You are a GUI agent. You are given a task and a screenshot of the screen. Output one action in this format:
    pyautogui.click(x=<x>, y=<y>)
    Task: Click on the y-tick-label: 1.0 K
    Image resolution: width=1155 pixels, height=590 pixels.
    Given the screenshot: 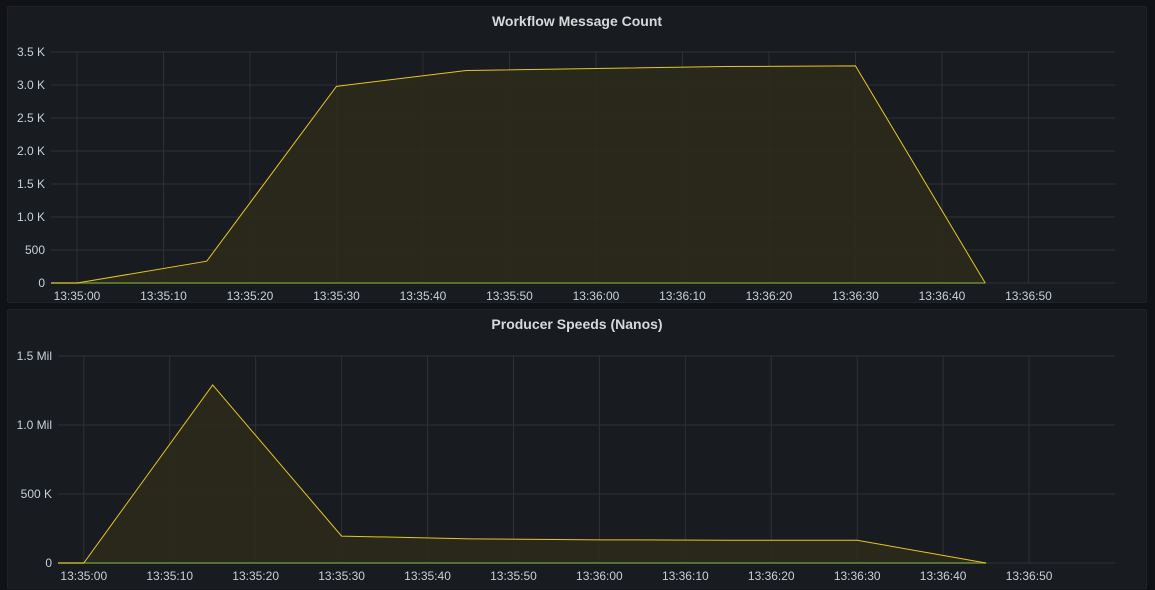 What is the action you would take?
    pyautogui.click(x=31, y=217)
    